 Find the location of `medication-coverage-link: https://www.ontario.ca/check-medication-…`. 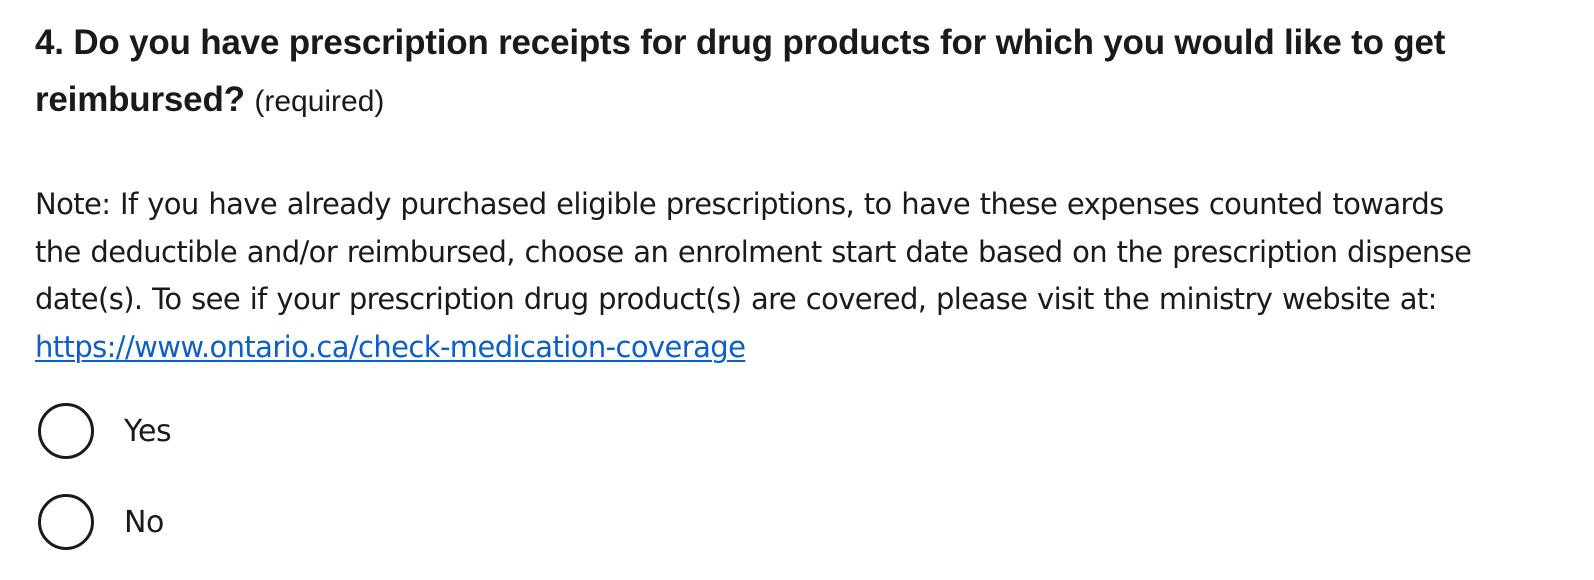

medication-coverage-link: https://www.ontario.ca/check-medication-… is located at coordinates (390, 347).